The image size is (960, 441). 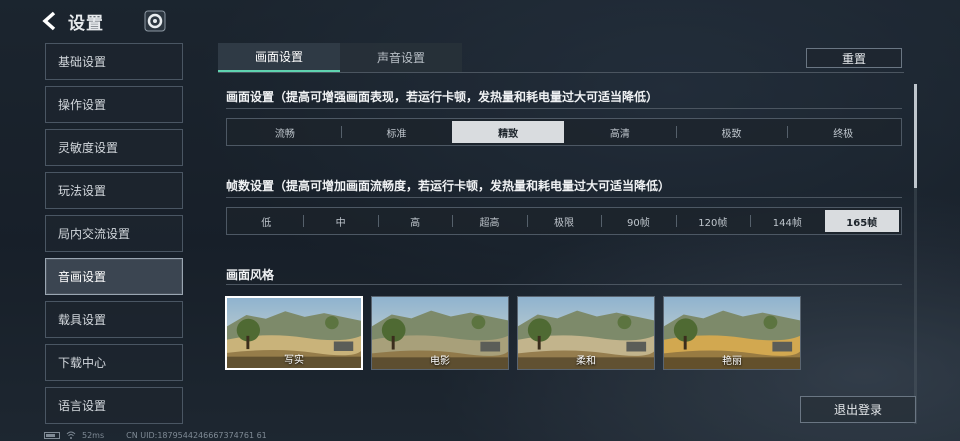 What do you see at coordinates (915, 136) in the screenshot?
I see `scrollbar-thumb` at bounding box center [915, 136].